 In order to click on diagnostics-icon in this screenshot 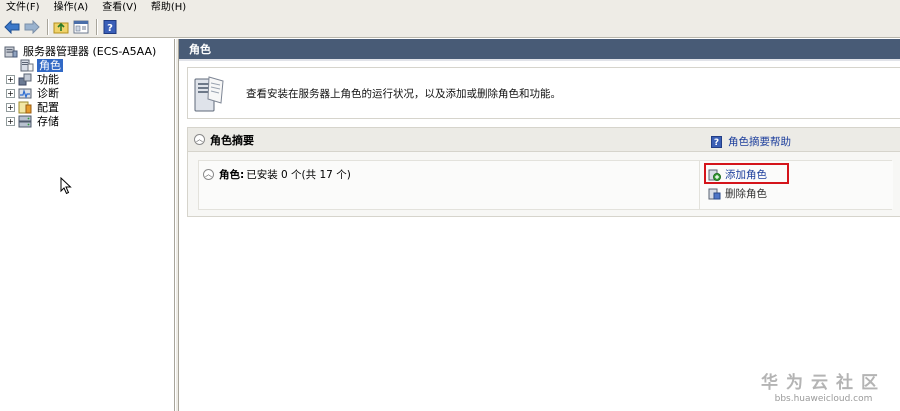, I will do `click(25, 93)`.